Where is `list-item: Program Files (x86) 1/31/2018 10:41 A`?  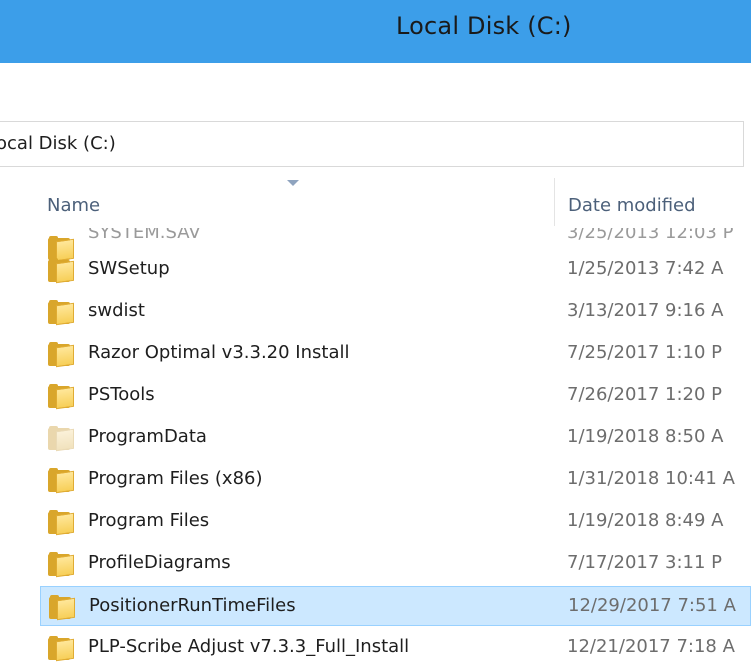
list-item: Program Files (x86) 1/31/2018 10:41 A is located at coordinates (395, 480).